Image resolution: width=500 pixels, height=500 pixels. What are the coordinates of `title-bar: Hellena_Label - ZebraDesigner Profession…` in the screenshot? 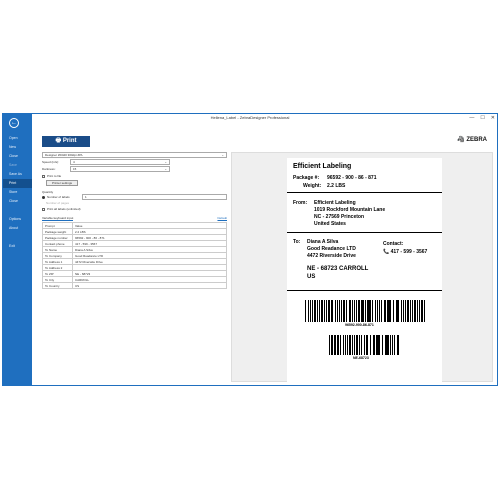 It's located at (250, 118).